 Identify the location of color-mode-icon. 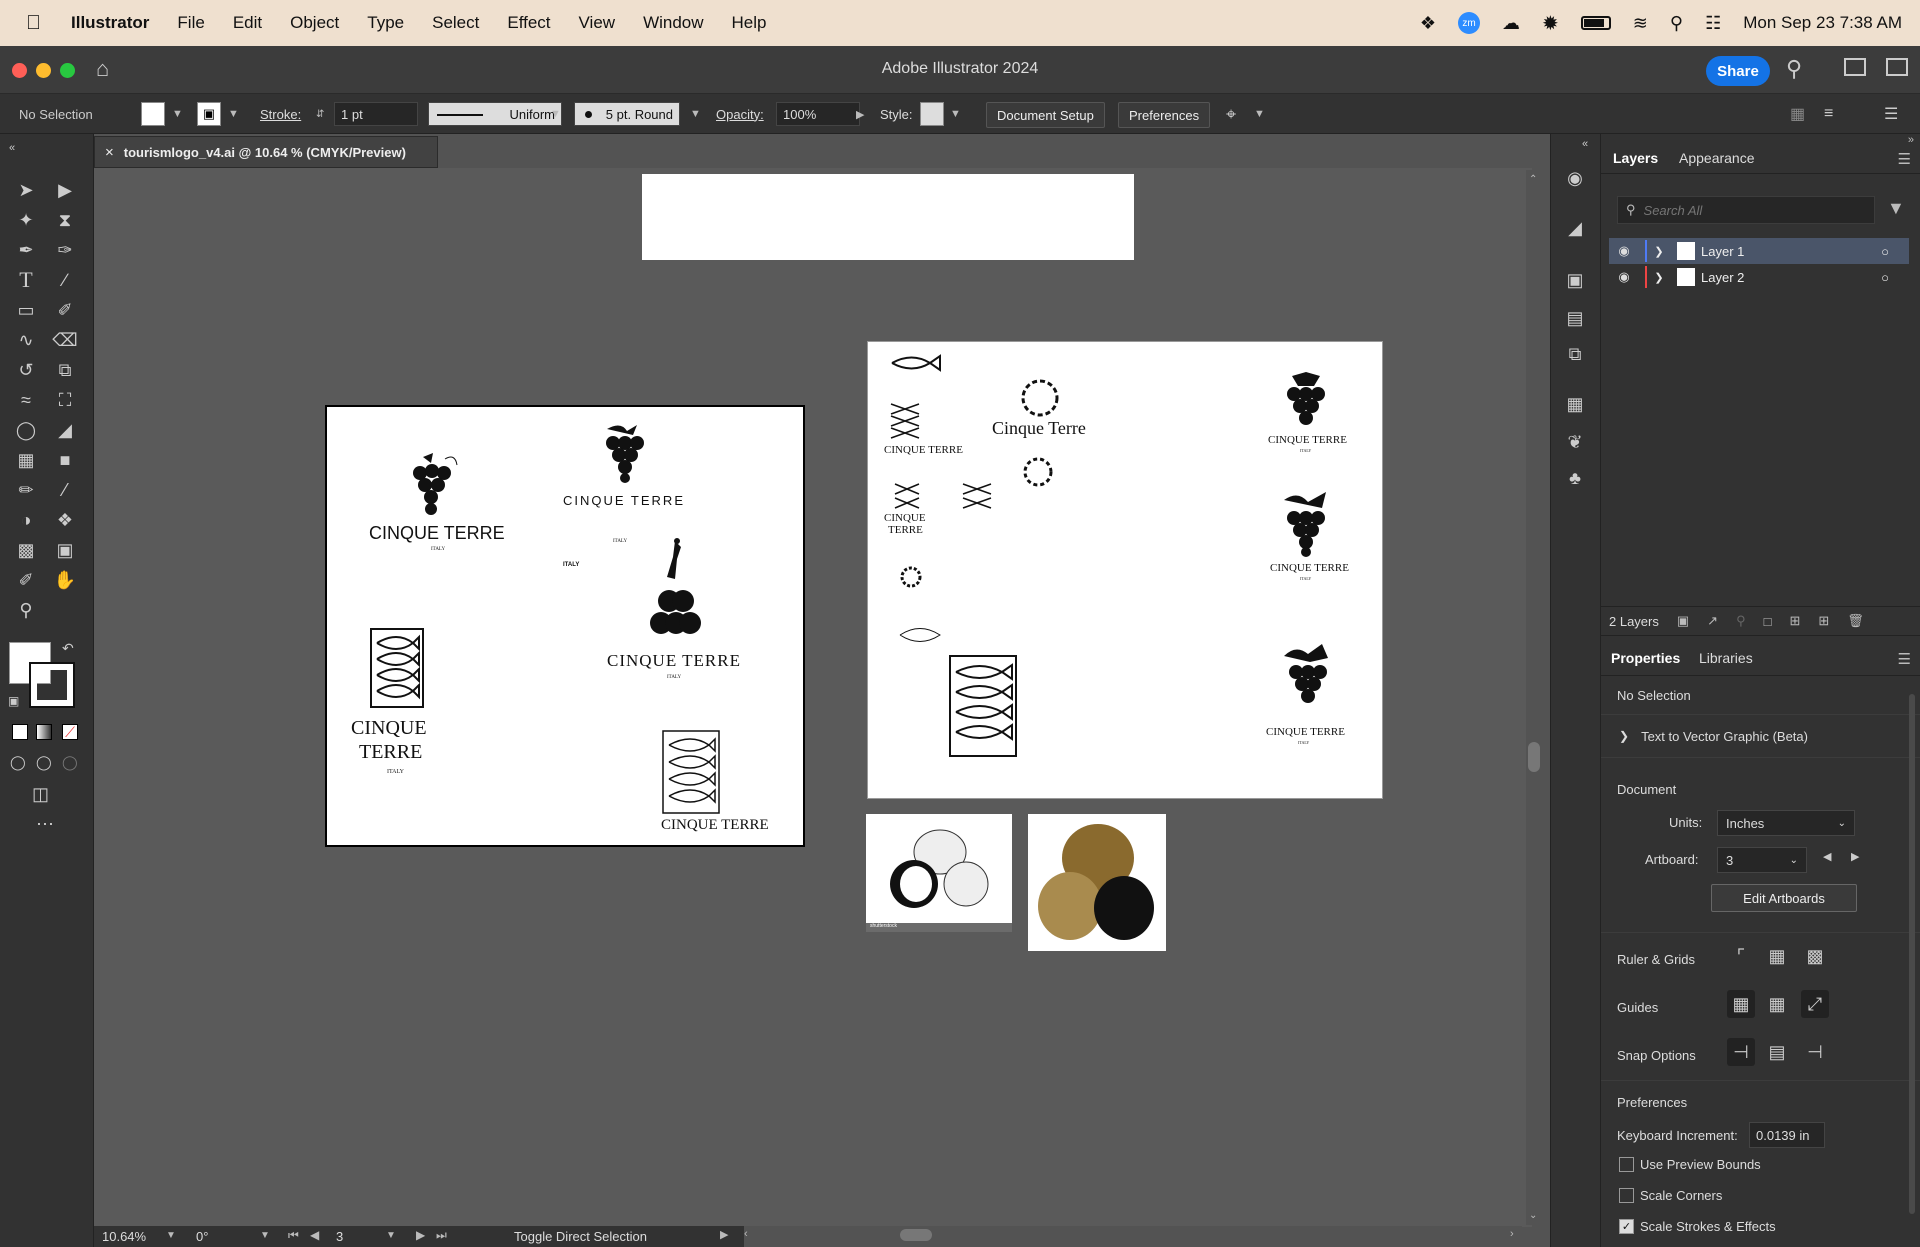
(20, 732).